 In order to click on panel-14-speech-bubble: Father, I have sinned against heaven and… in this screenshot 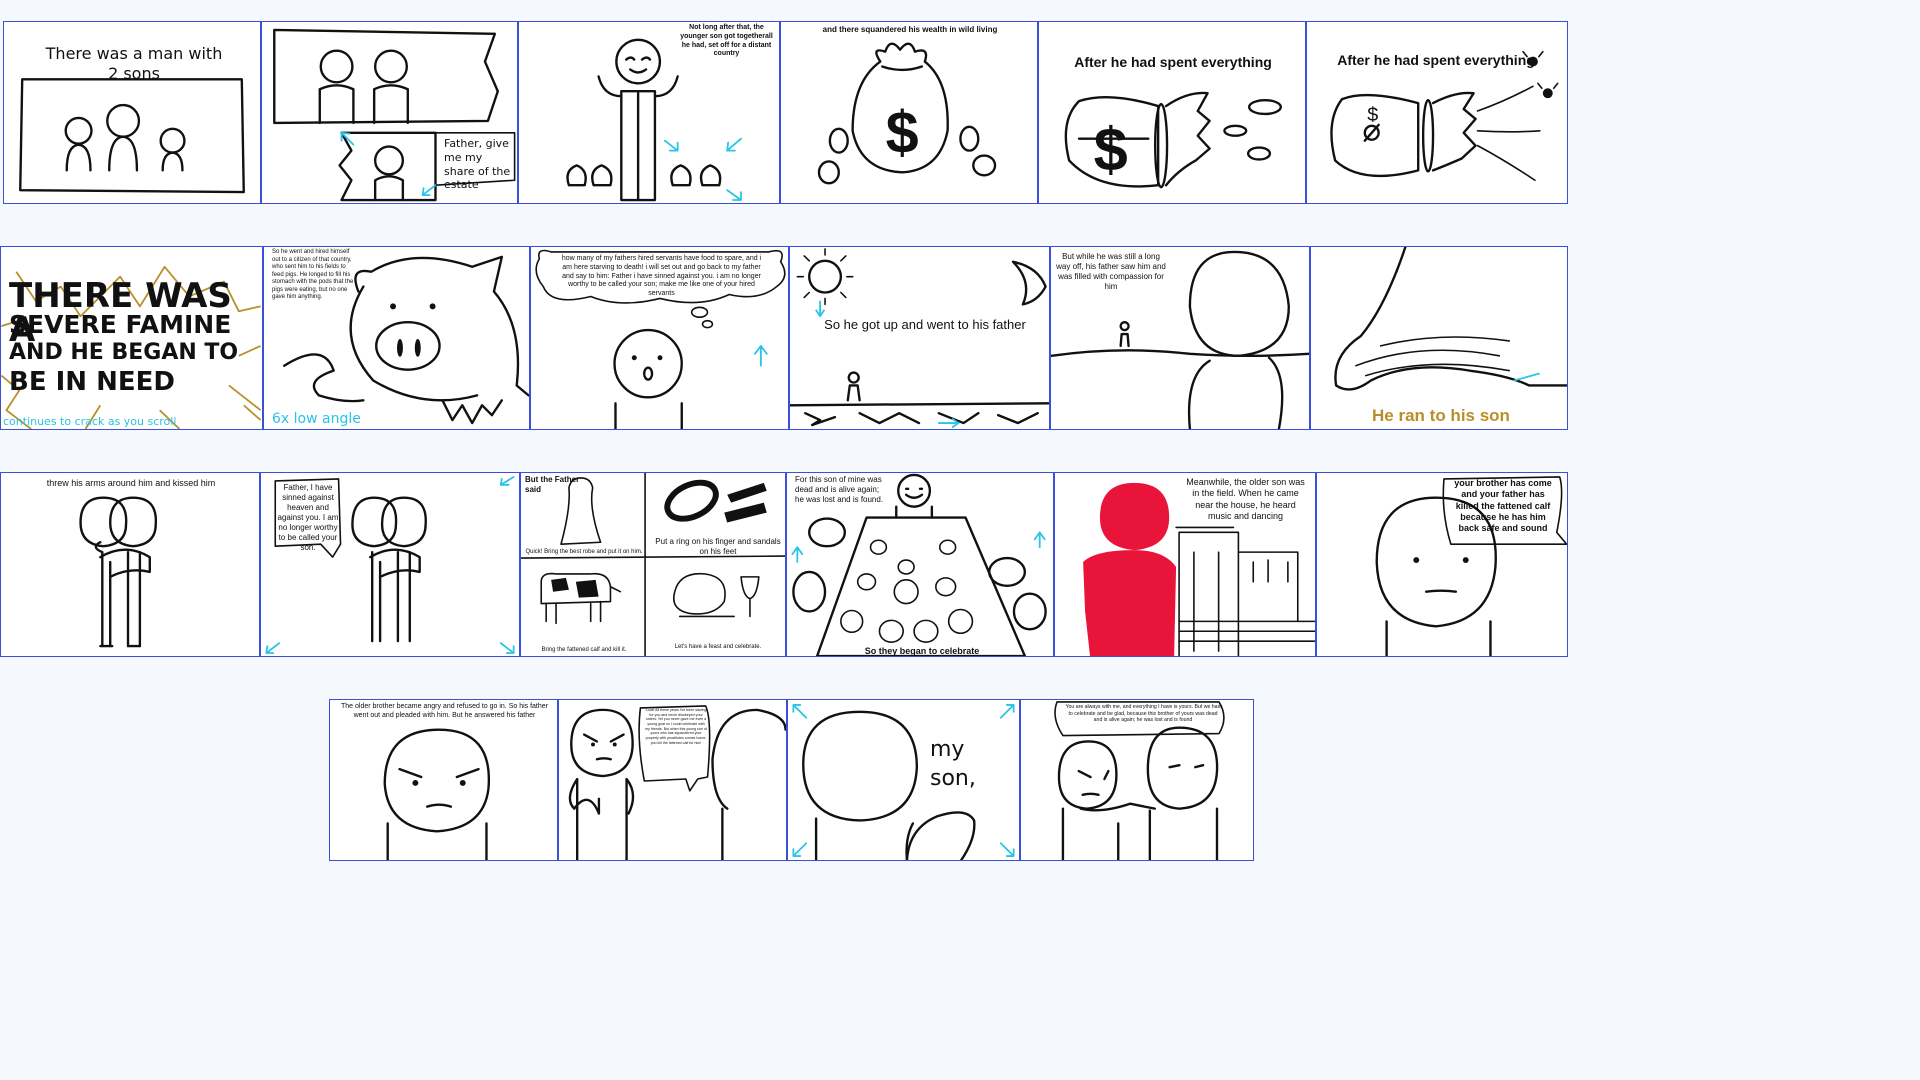, I will do `click(308, 517)`.